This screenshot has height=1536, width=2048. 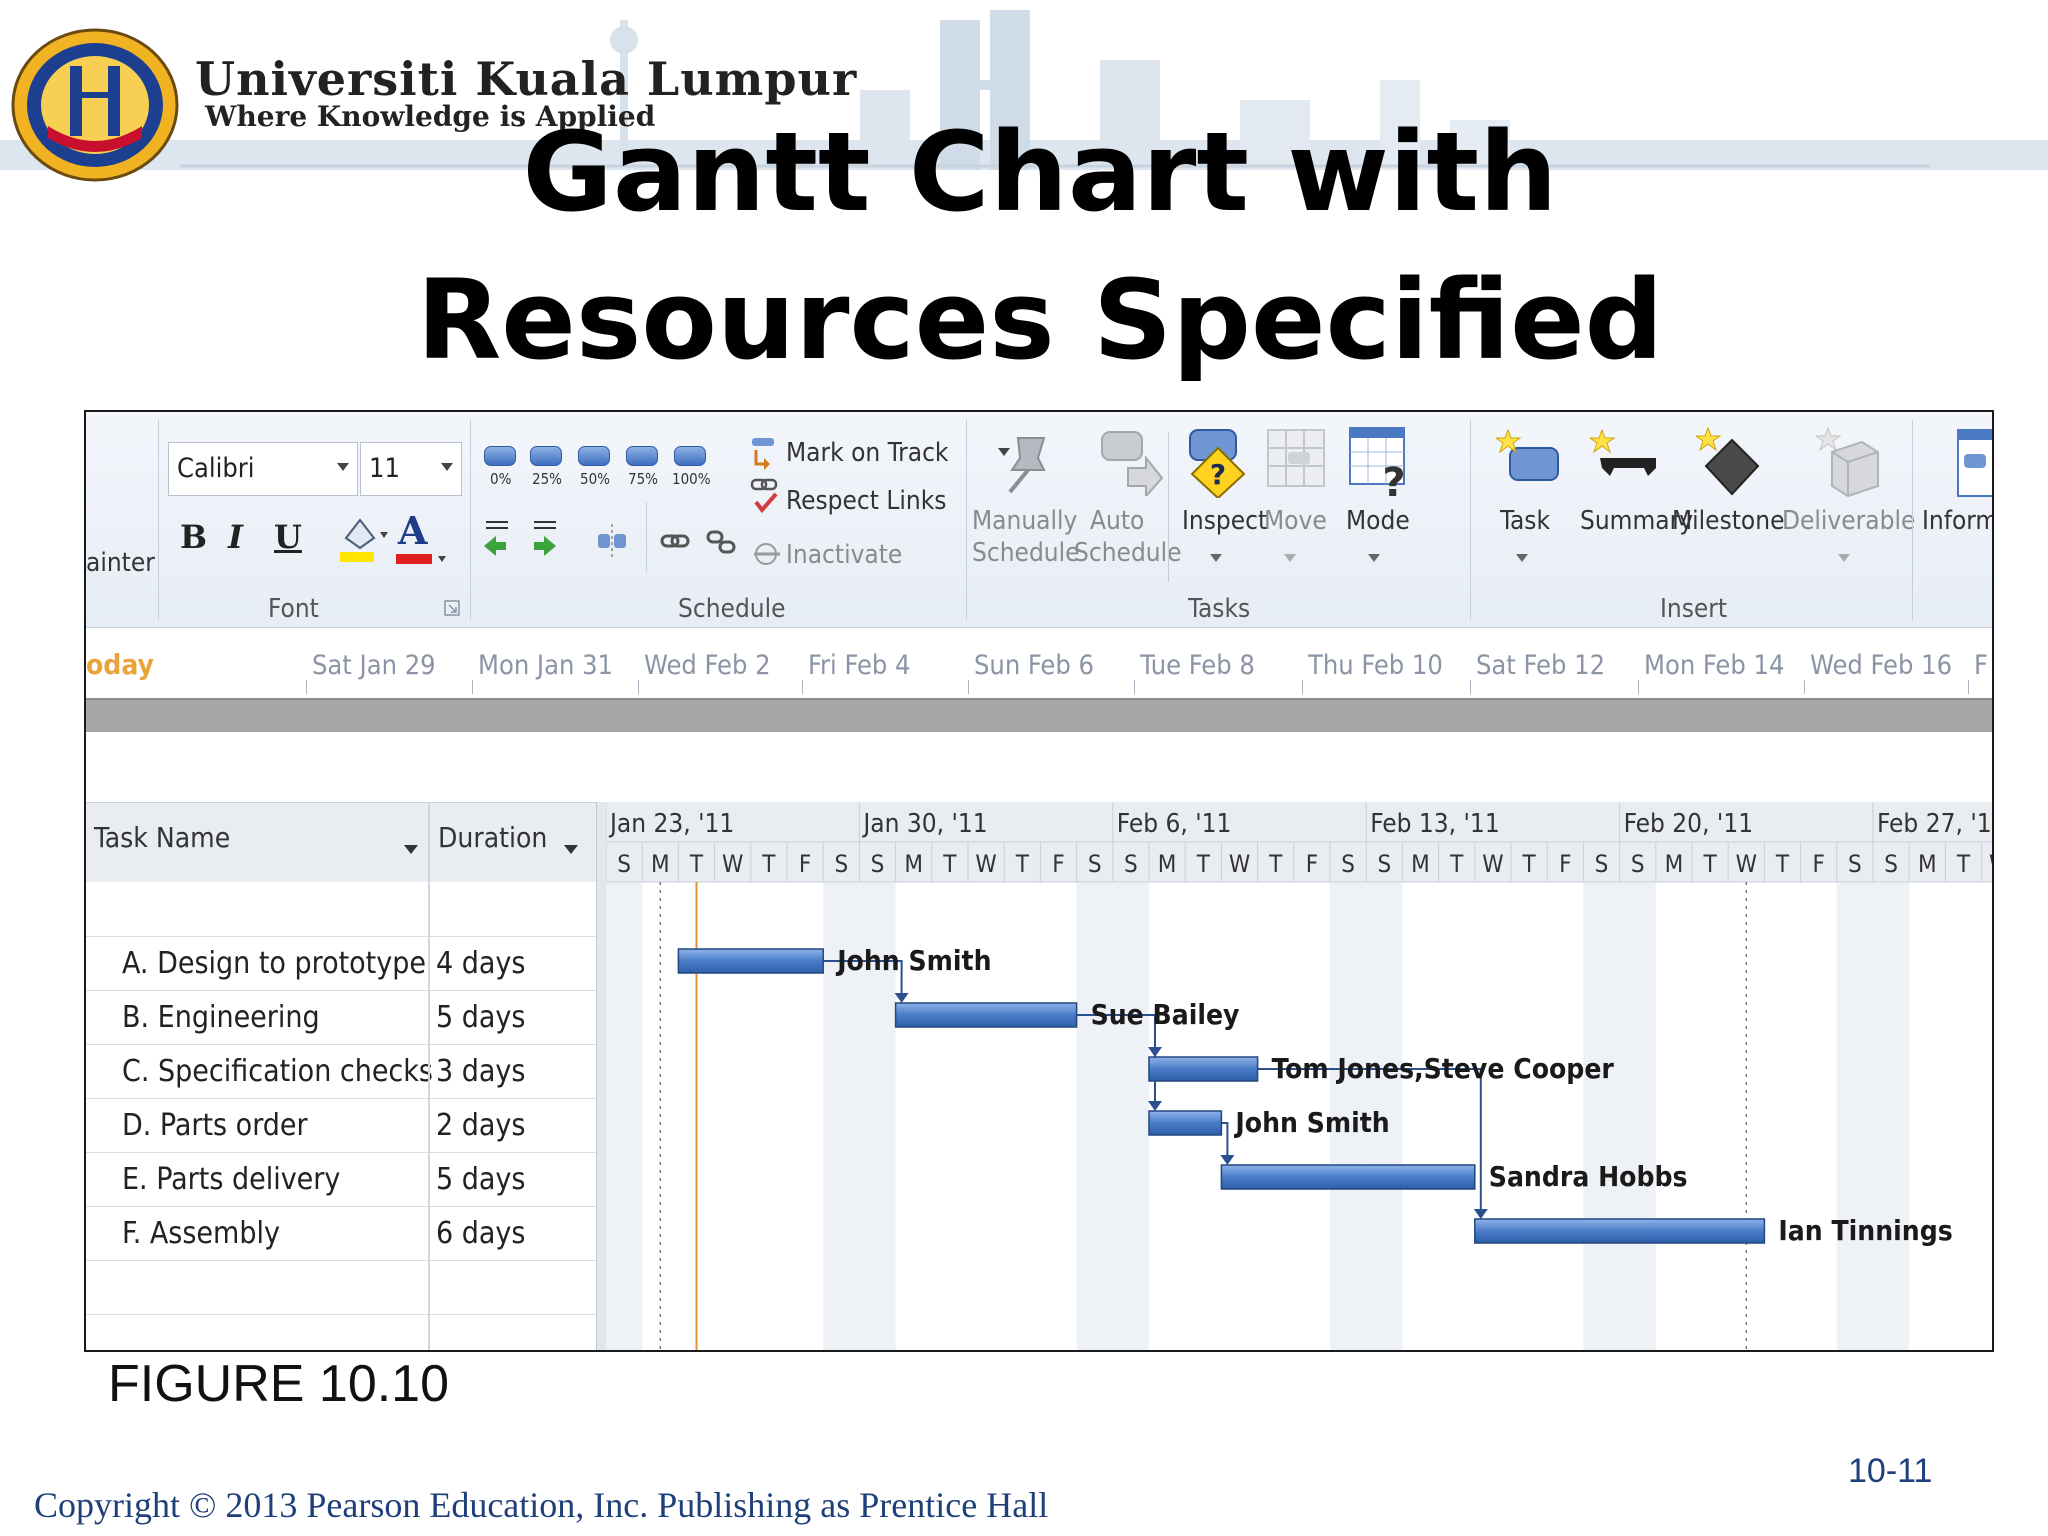 I want to click on resource-label: Ian Tinnings, so click(x=1865, y=1230).